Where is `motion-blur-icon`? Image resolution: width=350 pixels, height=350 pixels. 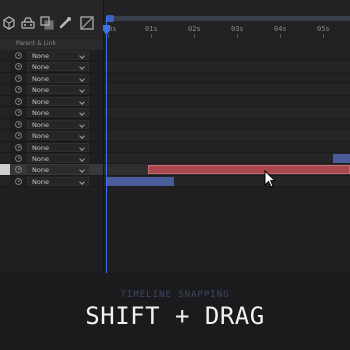 motion-blur-icon is located at coordinates (65, 23).